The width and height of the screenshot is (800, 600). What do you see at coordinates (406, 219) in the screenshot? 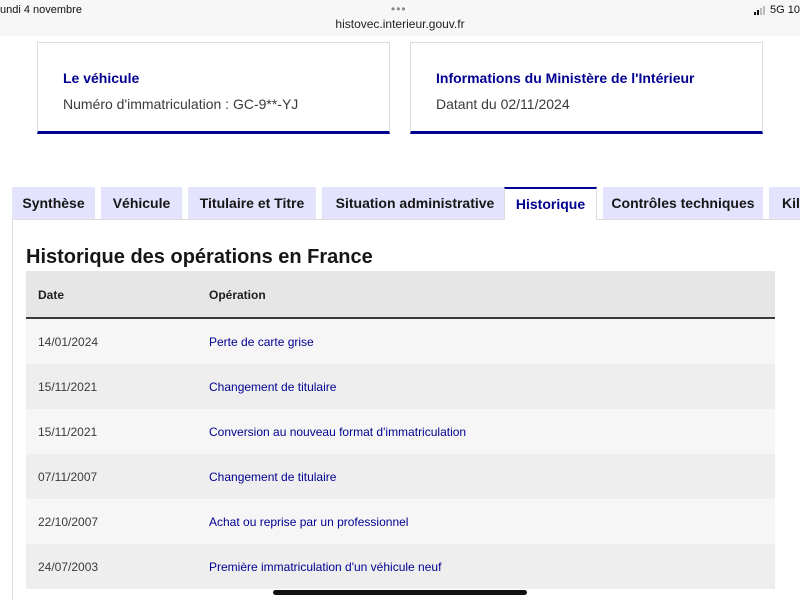
I see `tab-panel-border` at bounding box center [406, 219].